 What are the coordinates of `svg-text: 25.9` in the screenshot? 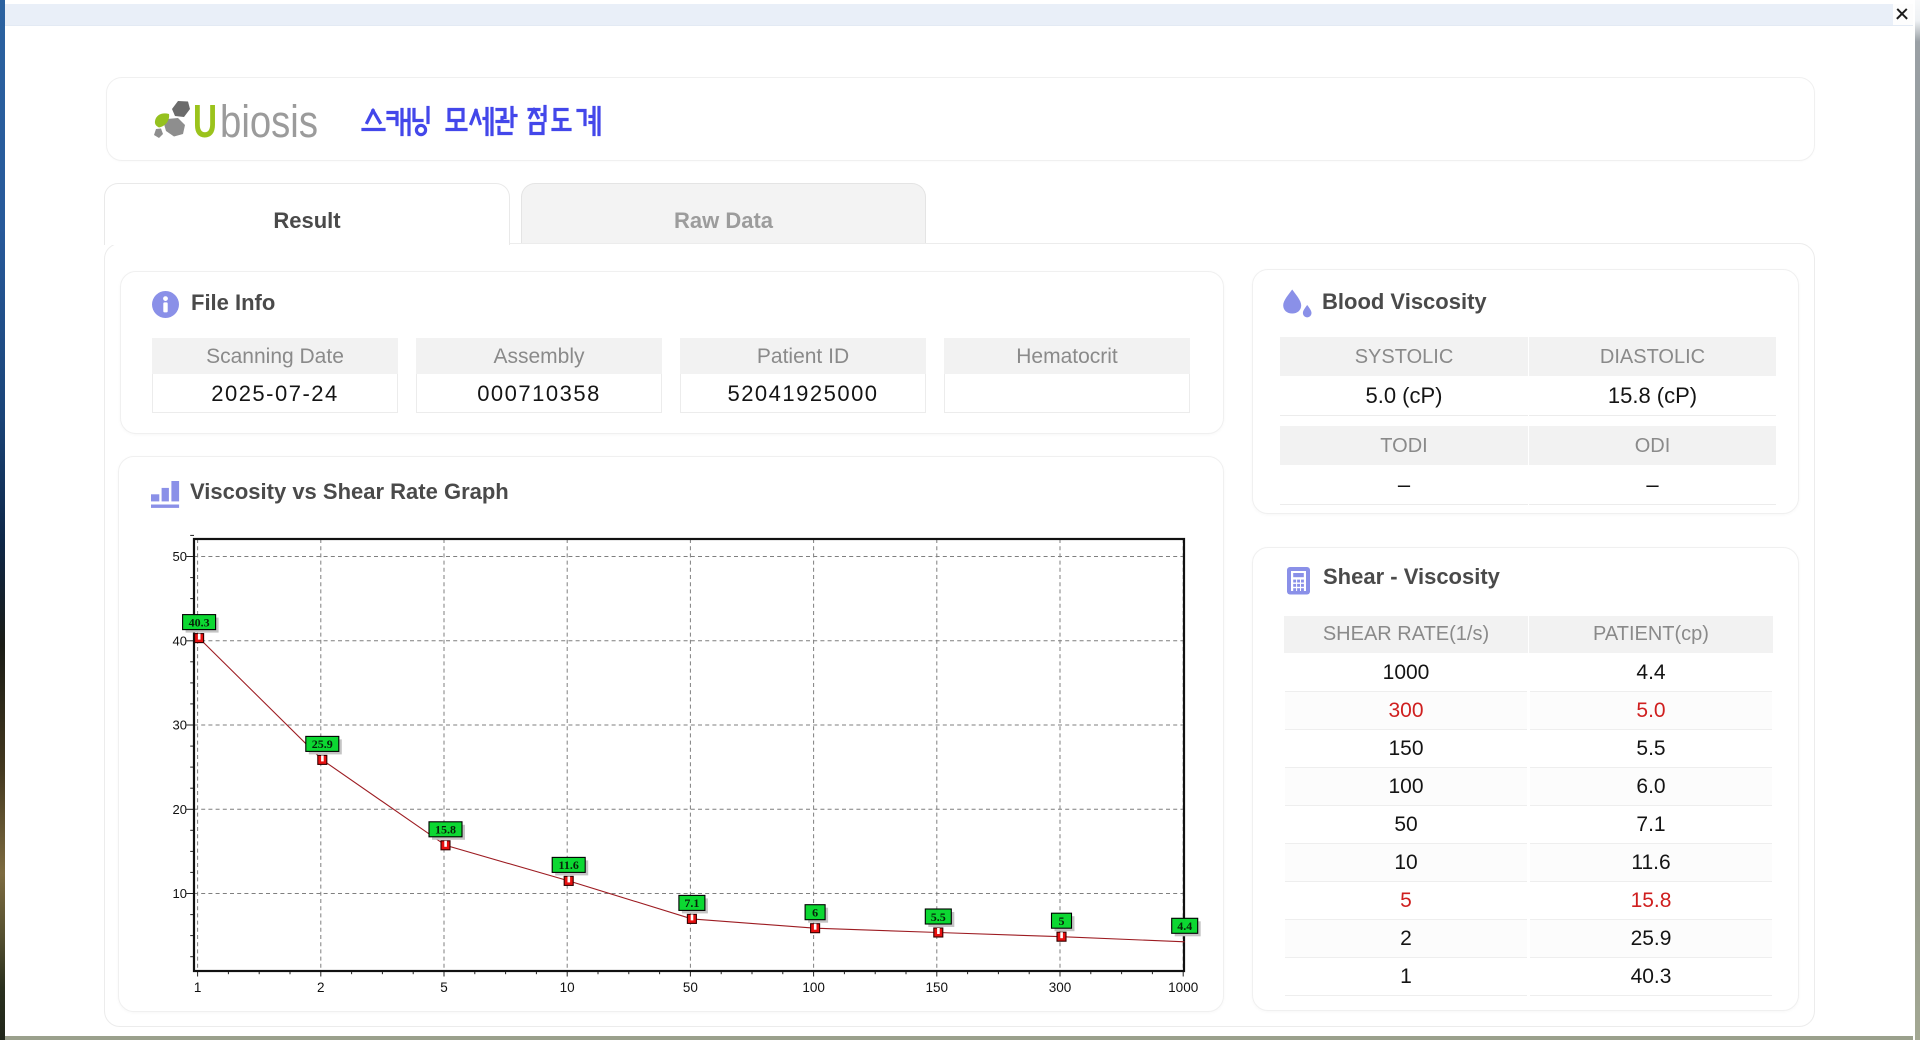 It's located at (322, 744).